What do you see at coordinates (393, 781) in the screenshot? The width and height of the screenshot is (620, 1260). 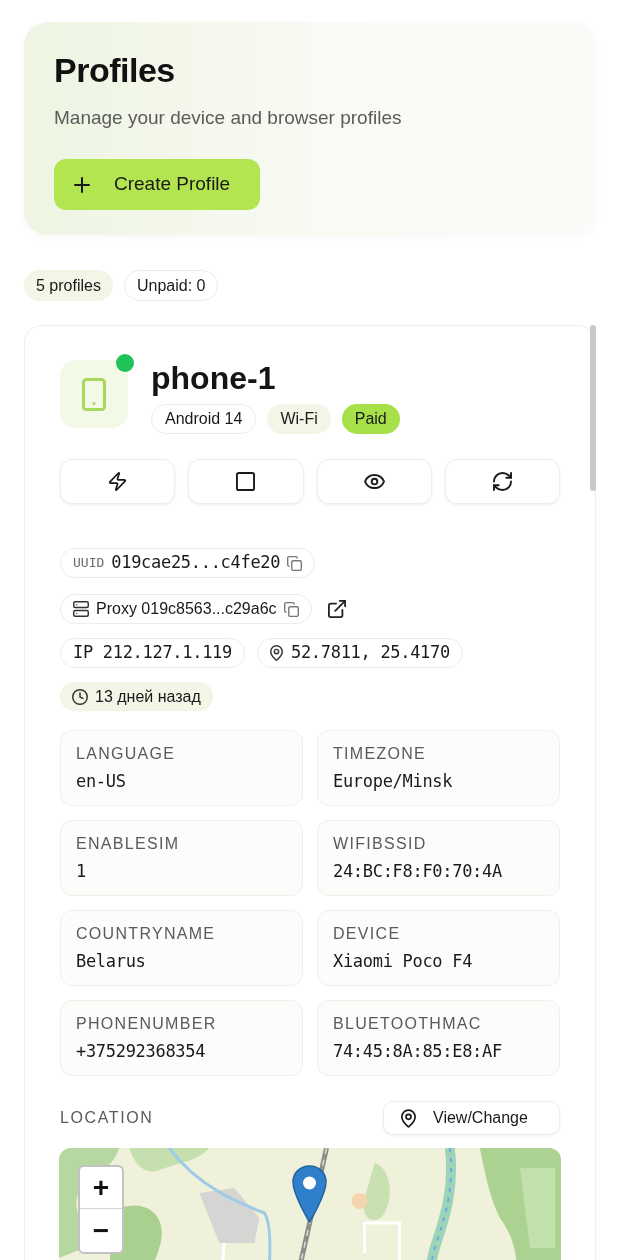 I see `field-value: Europe/Minsk` at bounding box center [393, 781].